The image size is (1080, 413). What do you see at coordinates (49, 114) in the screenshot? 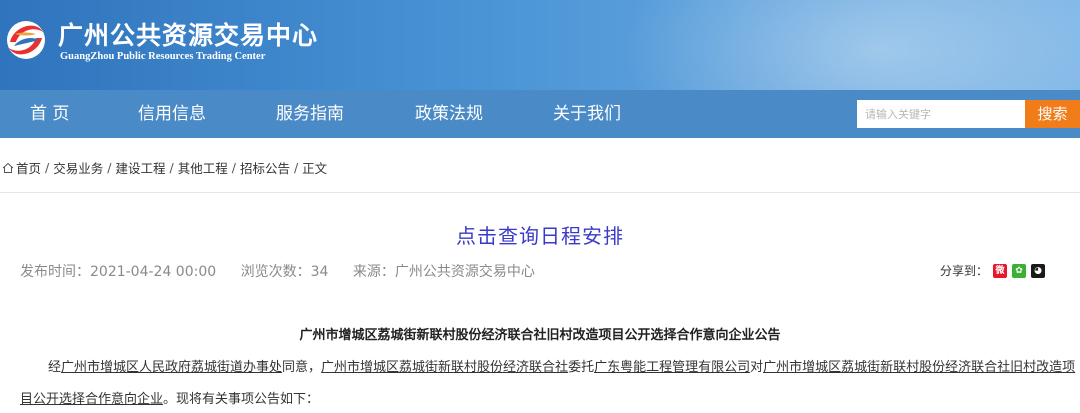
I see `nav-item-home: 首 页` at bounding box center [49, 114].